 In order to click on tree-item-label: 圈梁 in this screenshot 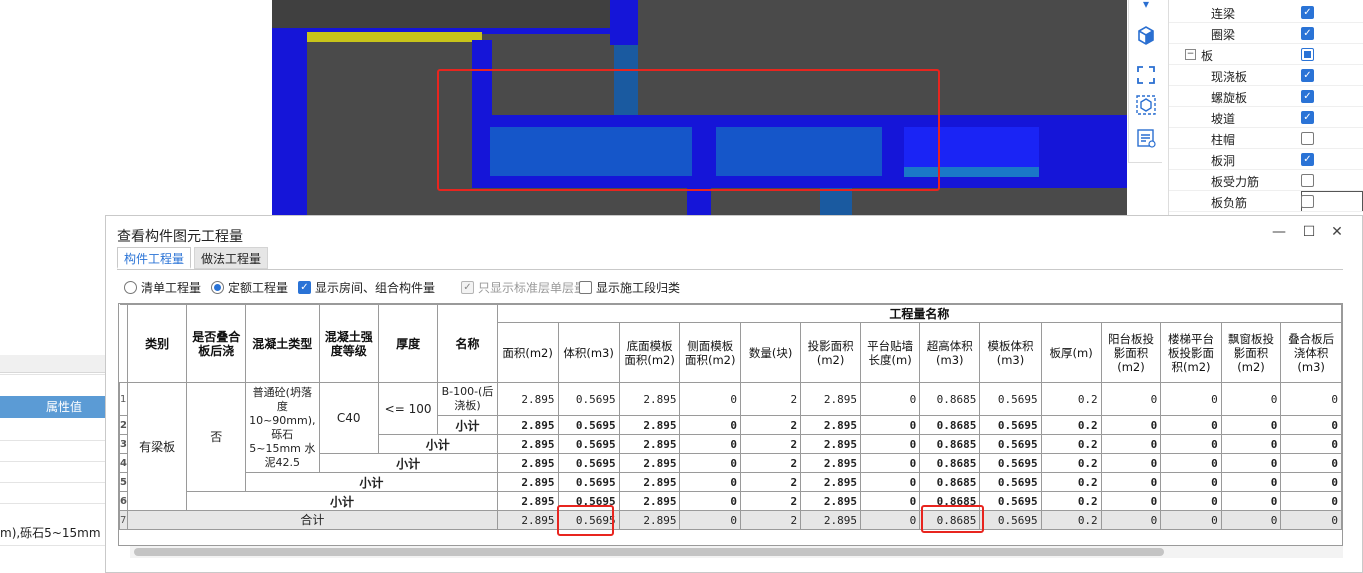, I will do `click(1223, 35)`.